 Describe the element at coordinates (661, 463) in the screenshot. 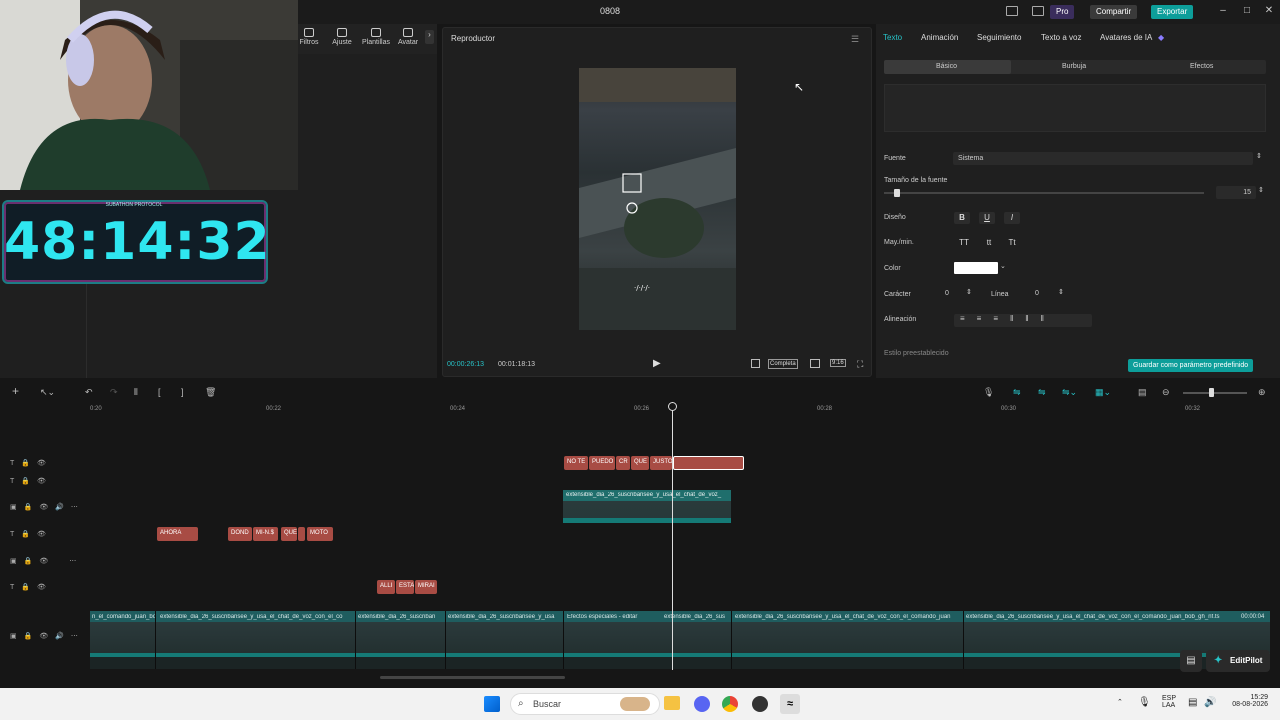

I see `text-clip: JUSTO` at that location.